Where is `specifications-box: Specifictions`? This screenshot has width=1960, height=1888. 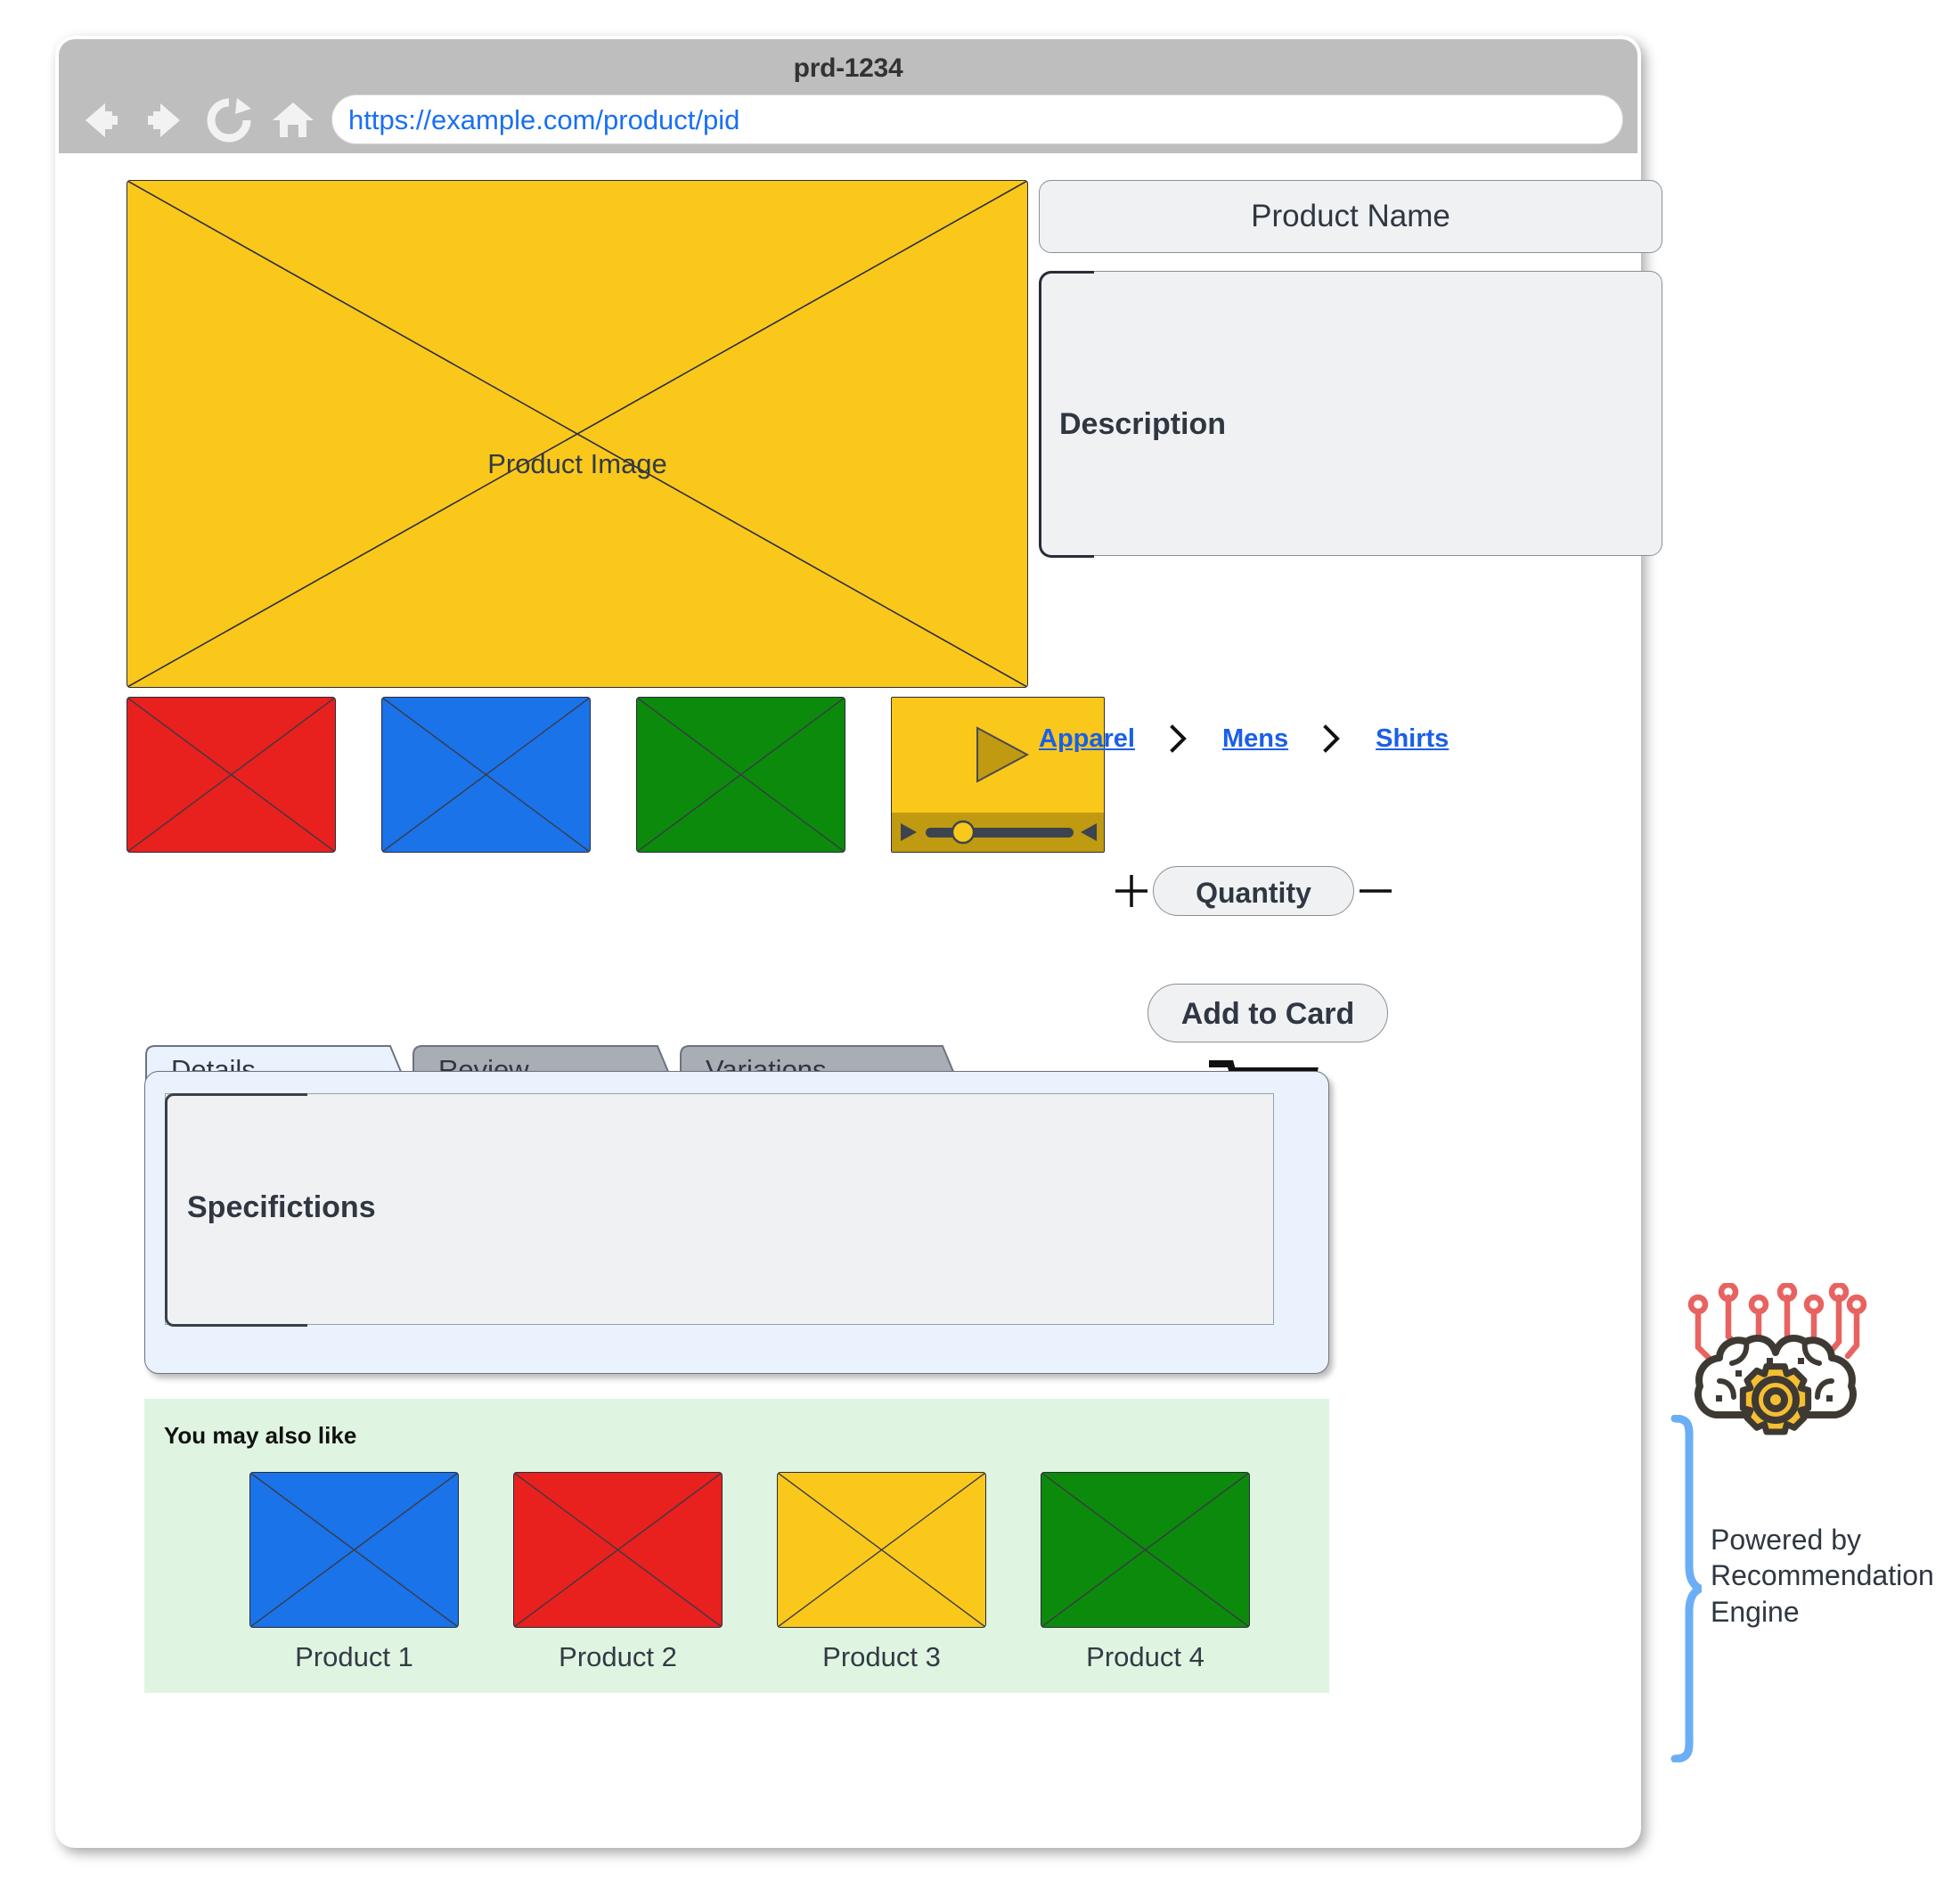
specifications-box: Specifictions is located at coordinates (719, 1210).